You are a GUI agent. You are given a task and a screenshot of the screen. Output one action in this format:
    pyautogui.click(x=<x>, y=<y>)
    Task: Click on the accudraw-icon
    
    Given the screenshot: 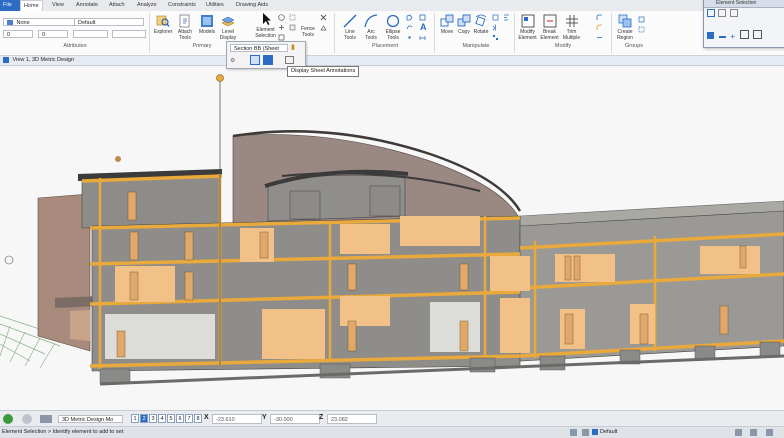 What is the action you would take?
    pyautogui.click(x=8, y=419)
    